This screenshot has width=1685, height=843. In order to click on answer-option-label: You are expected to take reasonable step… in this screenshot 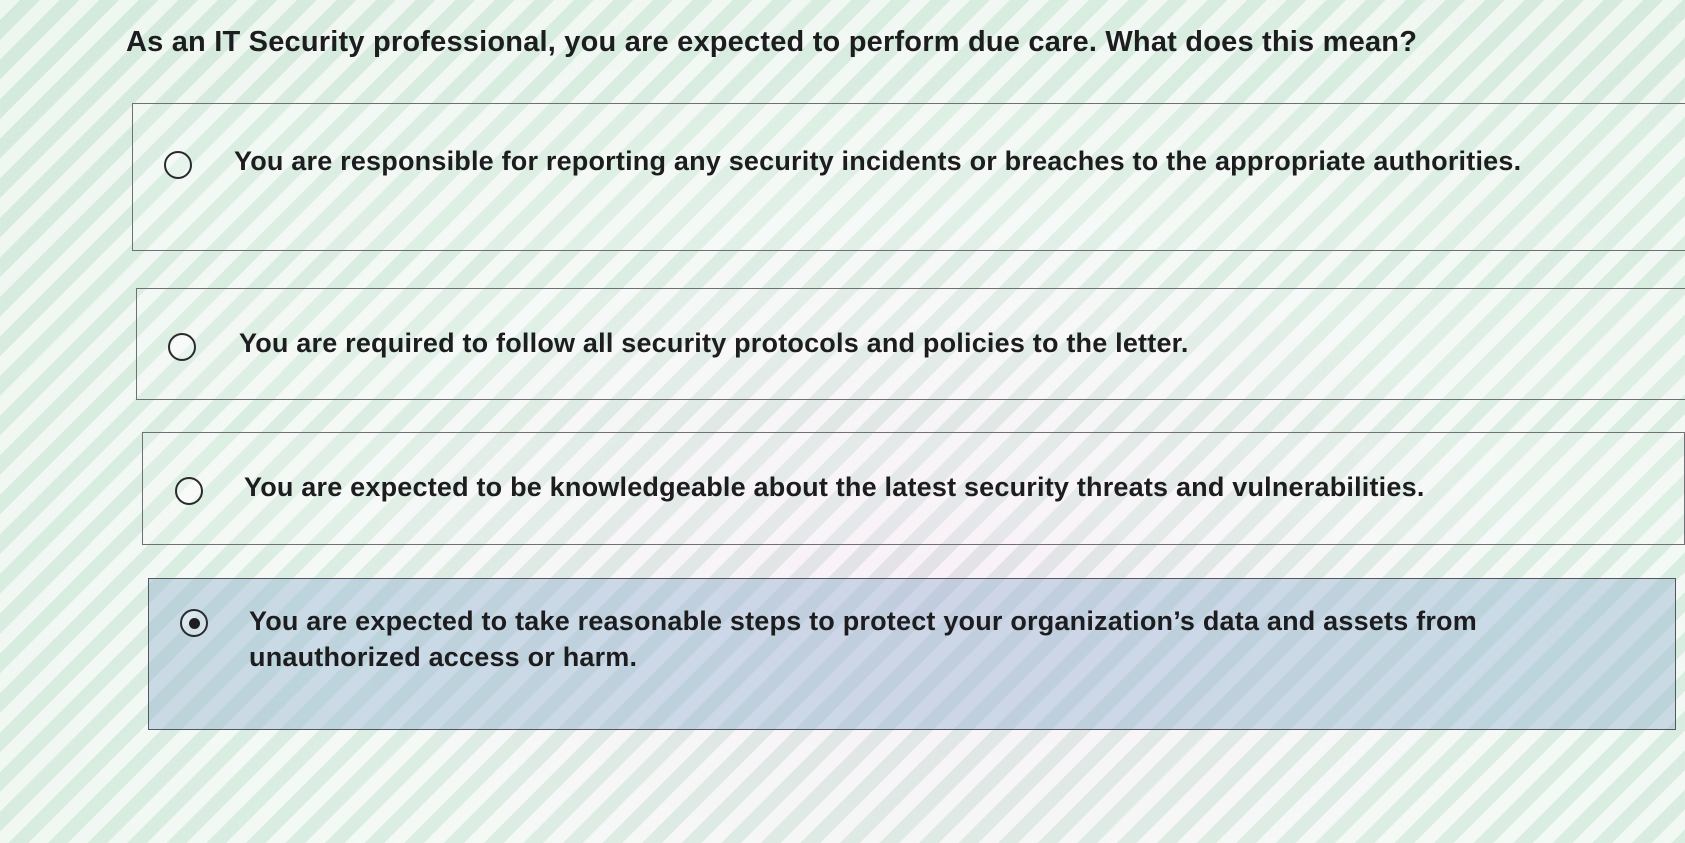, I will do `click(863, 639)`.